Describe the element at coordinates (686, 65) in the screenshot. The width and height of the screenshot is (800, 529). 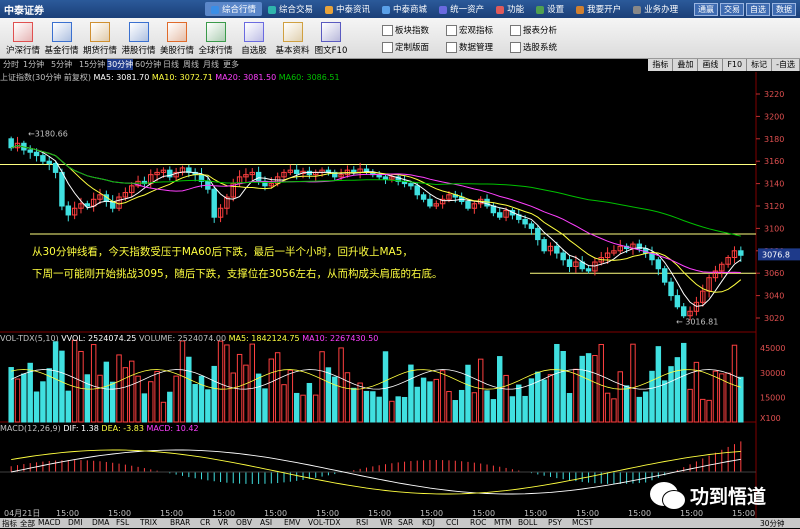
I see `chart-tool-1: 叠加` at that location.